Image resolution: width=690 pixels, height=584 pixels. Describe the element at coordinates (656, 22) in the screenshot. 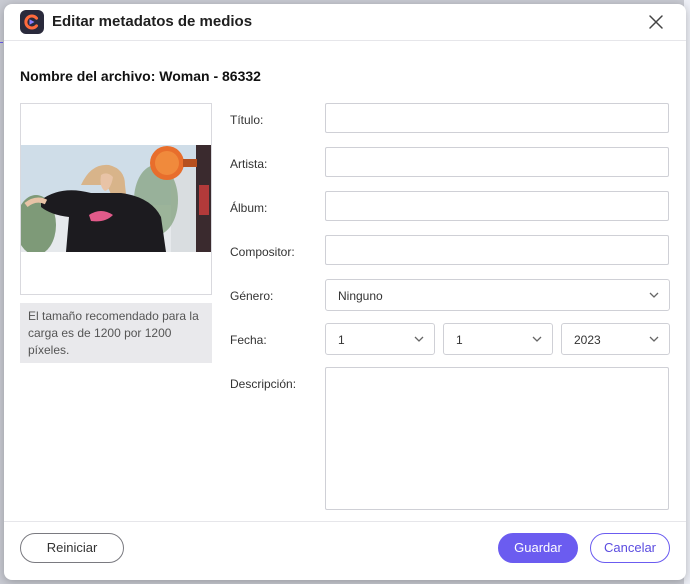

I see `close-icon` at that location.